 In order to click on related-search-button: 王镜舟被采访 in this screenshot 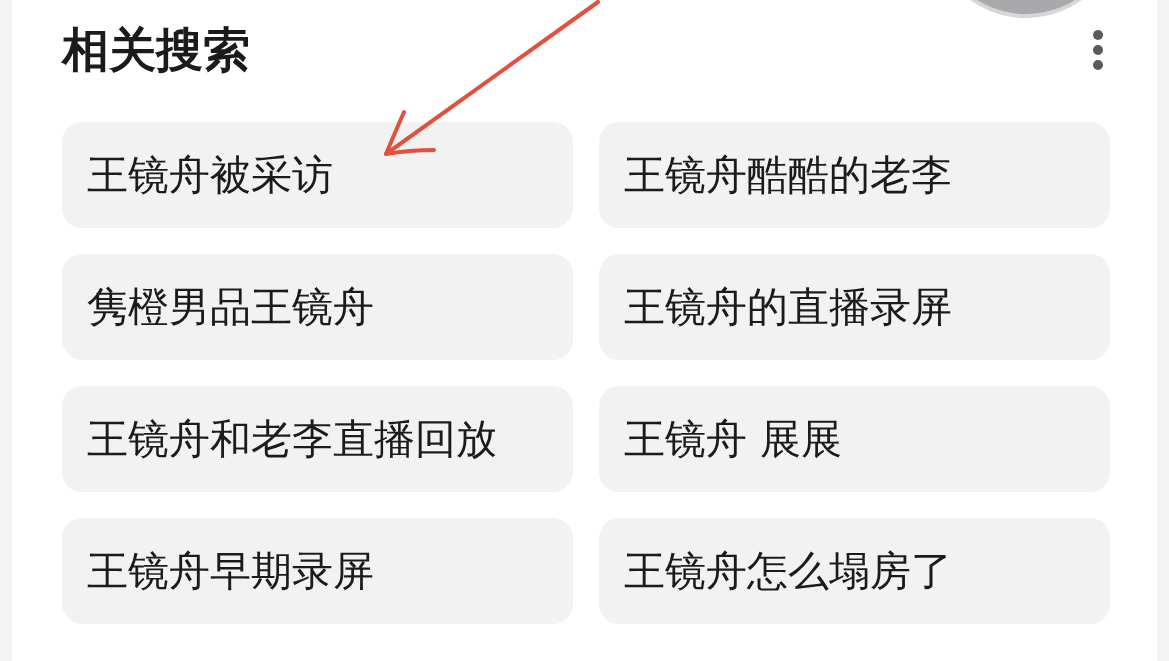, I will do `click(317, 175)`.